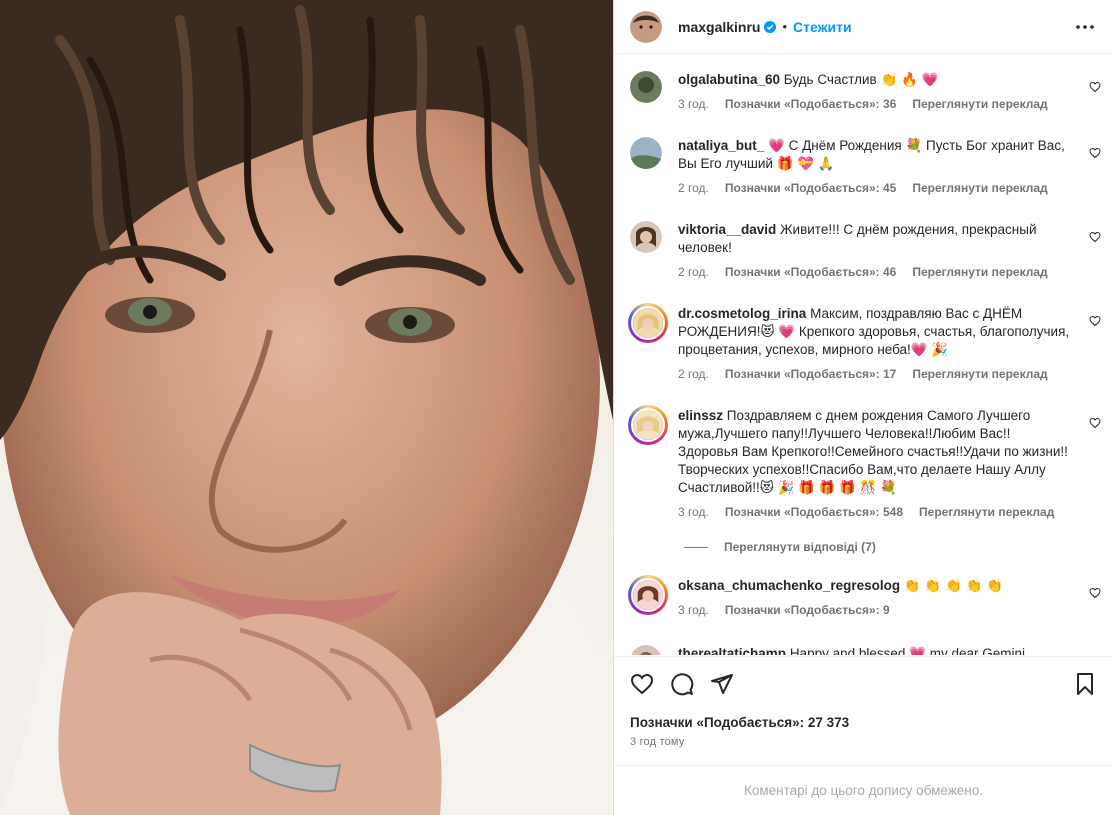 The height and width of the screenshot is (815, 1113). Describe the element at coordinates (770, 26) in the screenshot. I see `verified-badge-icon` at that location.